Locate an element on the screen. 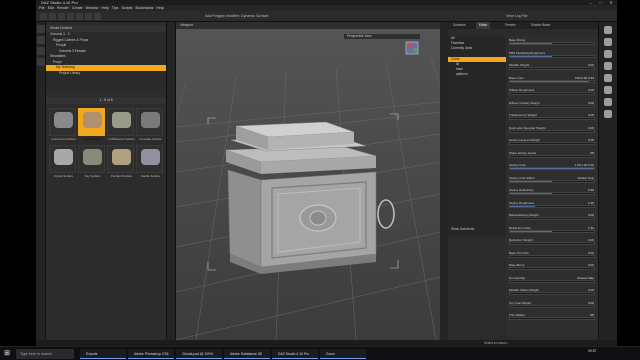 The width and height of the screenshot is (640, 360). content-library-tab-icon is located at coordinates (41, 29).